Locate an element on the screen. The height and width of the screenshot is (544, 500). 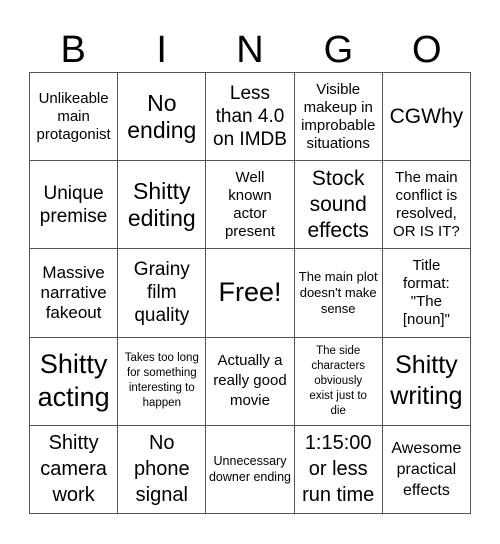
header-letter-o: O is located at coordinates (427, 50).